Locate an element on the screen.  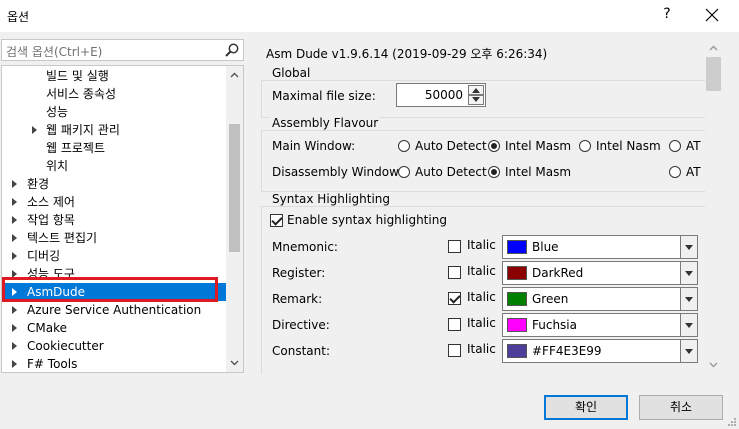
main-intel-masm-label: Intel Masm is located at coordinates (538, 146).